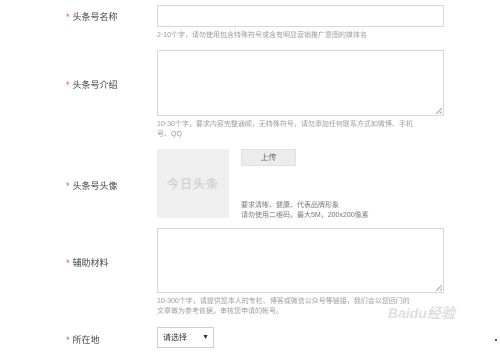 Image resolution: width=500 pixels, height=353 pixels. Describe the element at coordinates (268, 157) in the screenshot. I see `upload-button: 上传` at that location.